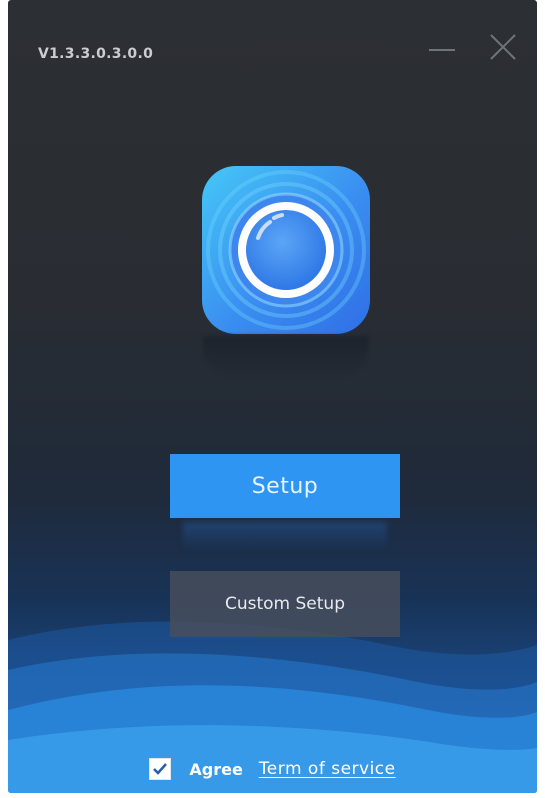  I want to click on close-button, so click(503, 47).